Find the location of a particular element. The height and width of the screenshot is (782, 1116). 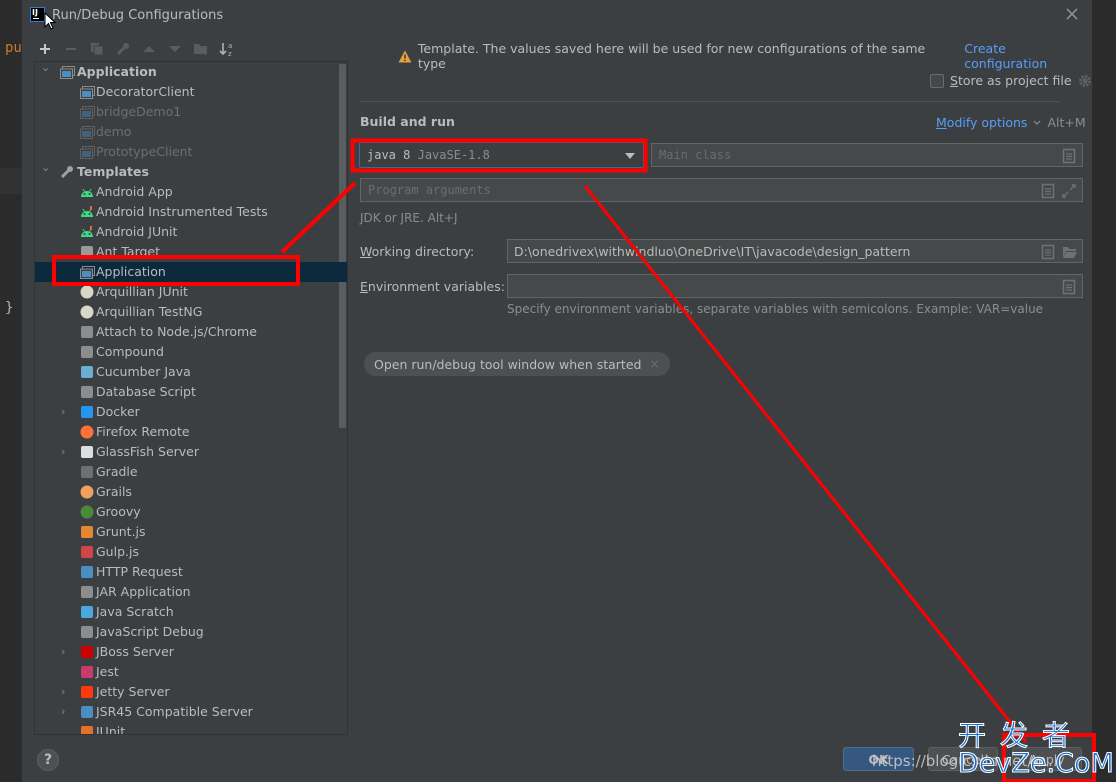

folder-add-icon is located at coordinates (200, 49).